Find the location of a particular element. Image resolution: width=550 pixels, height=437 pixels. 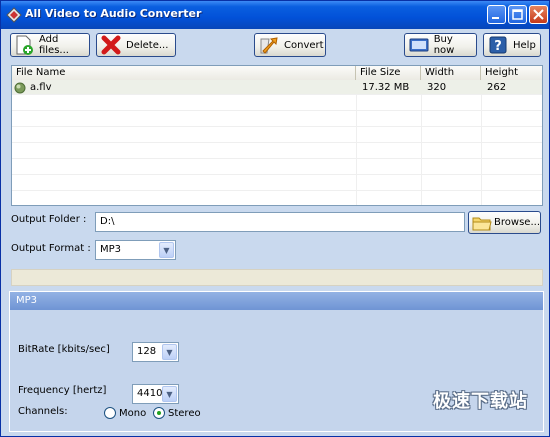

table-row: a.flv 17.32 MB 320 262 is located at coordinates (277, 87).